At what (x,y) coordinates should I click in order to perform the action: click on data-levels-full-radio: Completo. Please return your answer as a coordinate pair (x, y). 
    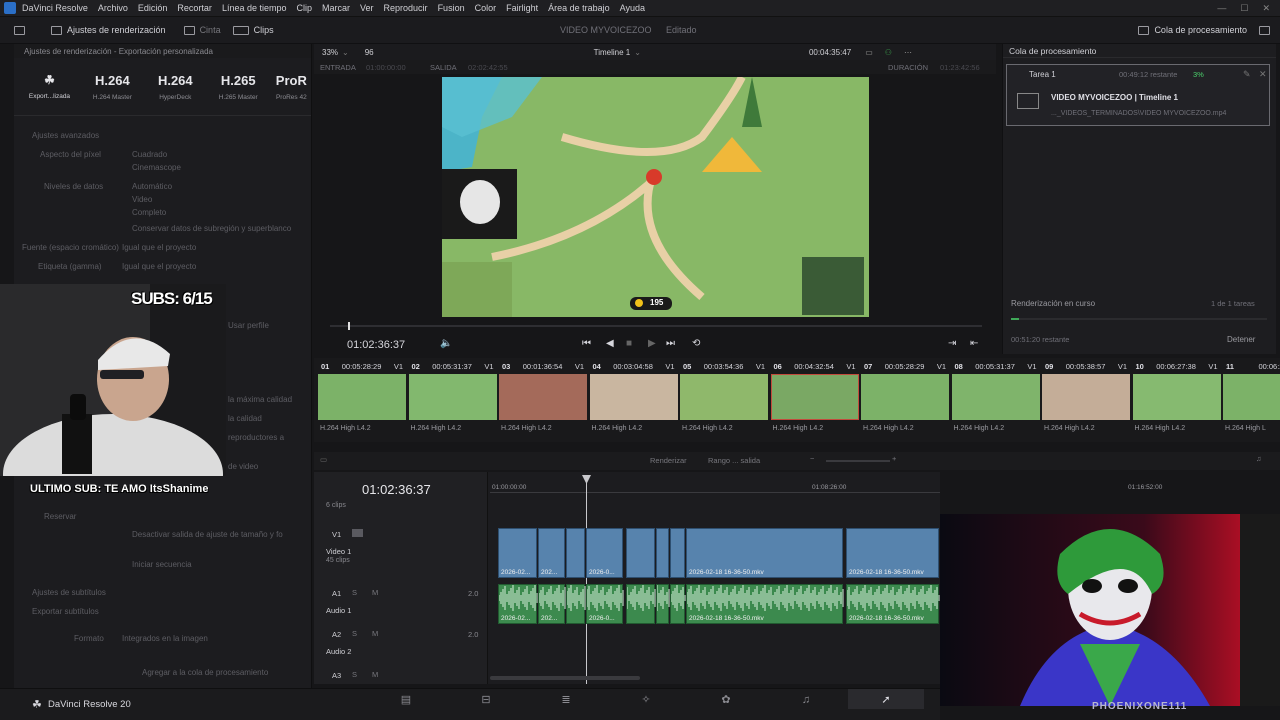
    Looking at the image, I should click on (149, 212).